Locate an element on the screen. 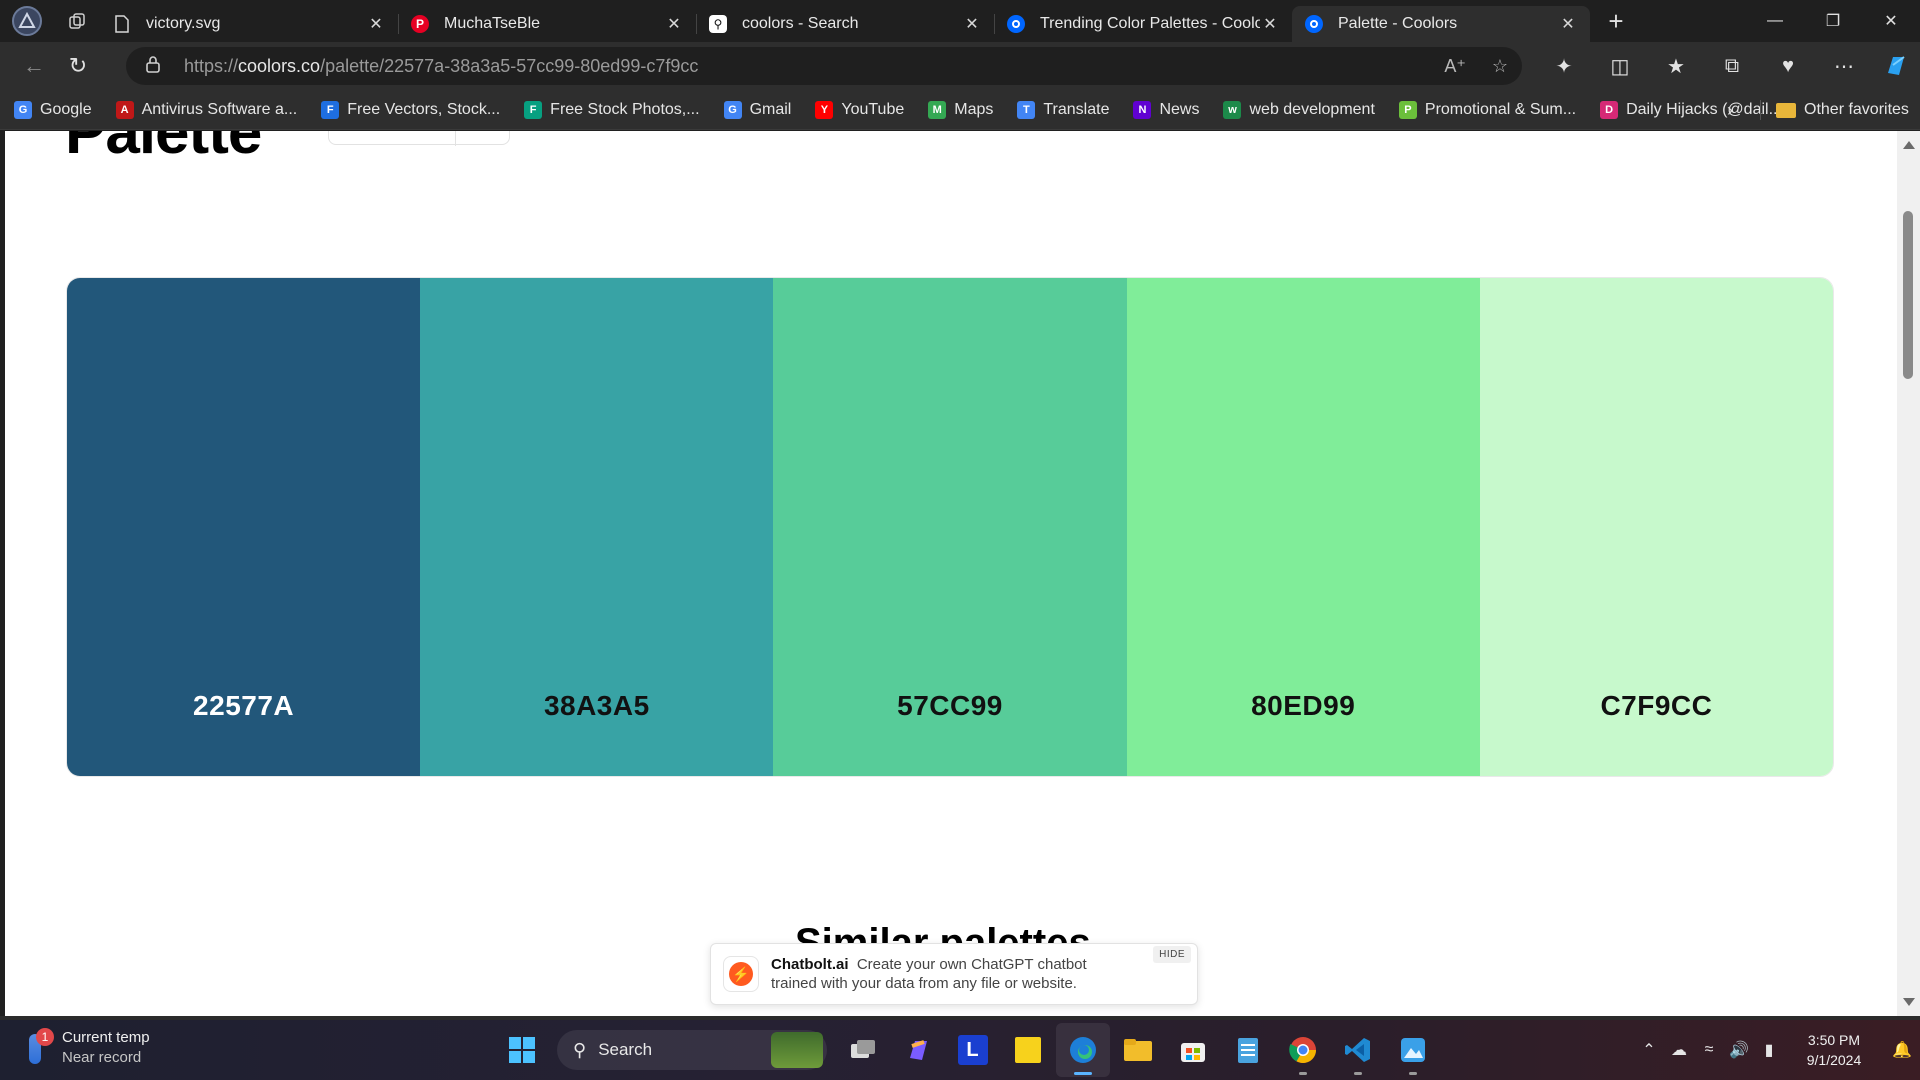  back-button: ← is located at coordinates (34, 66).